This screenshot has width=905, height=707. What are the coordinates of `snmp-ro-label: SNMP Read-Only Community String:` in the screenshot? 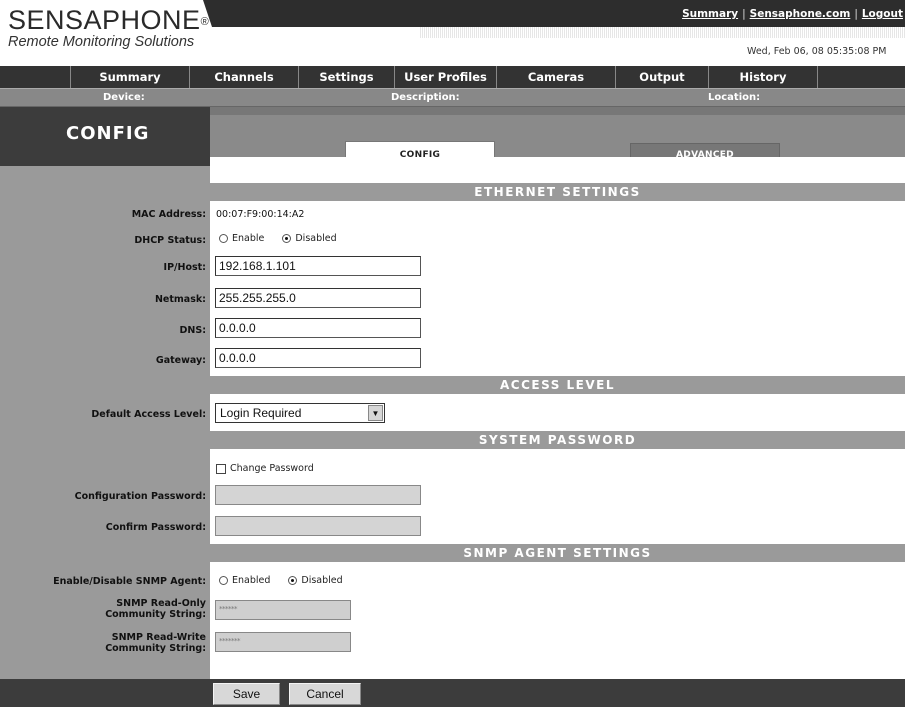 It's located at (155, 609).